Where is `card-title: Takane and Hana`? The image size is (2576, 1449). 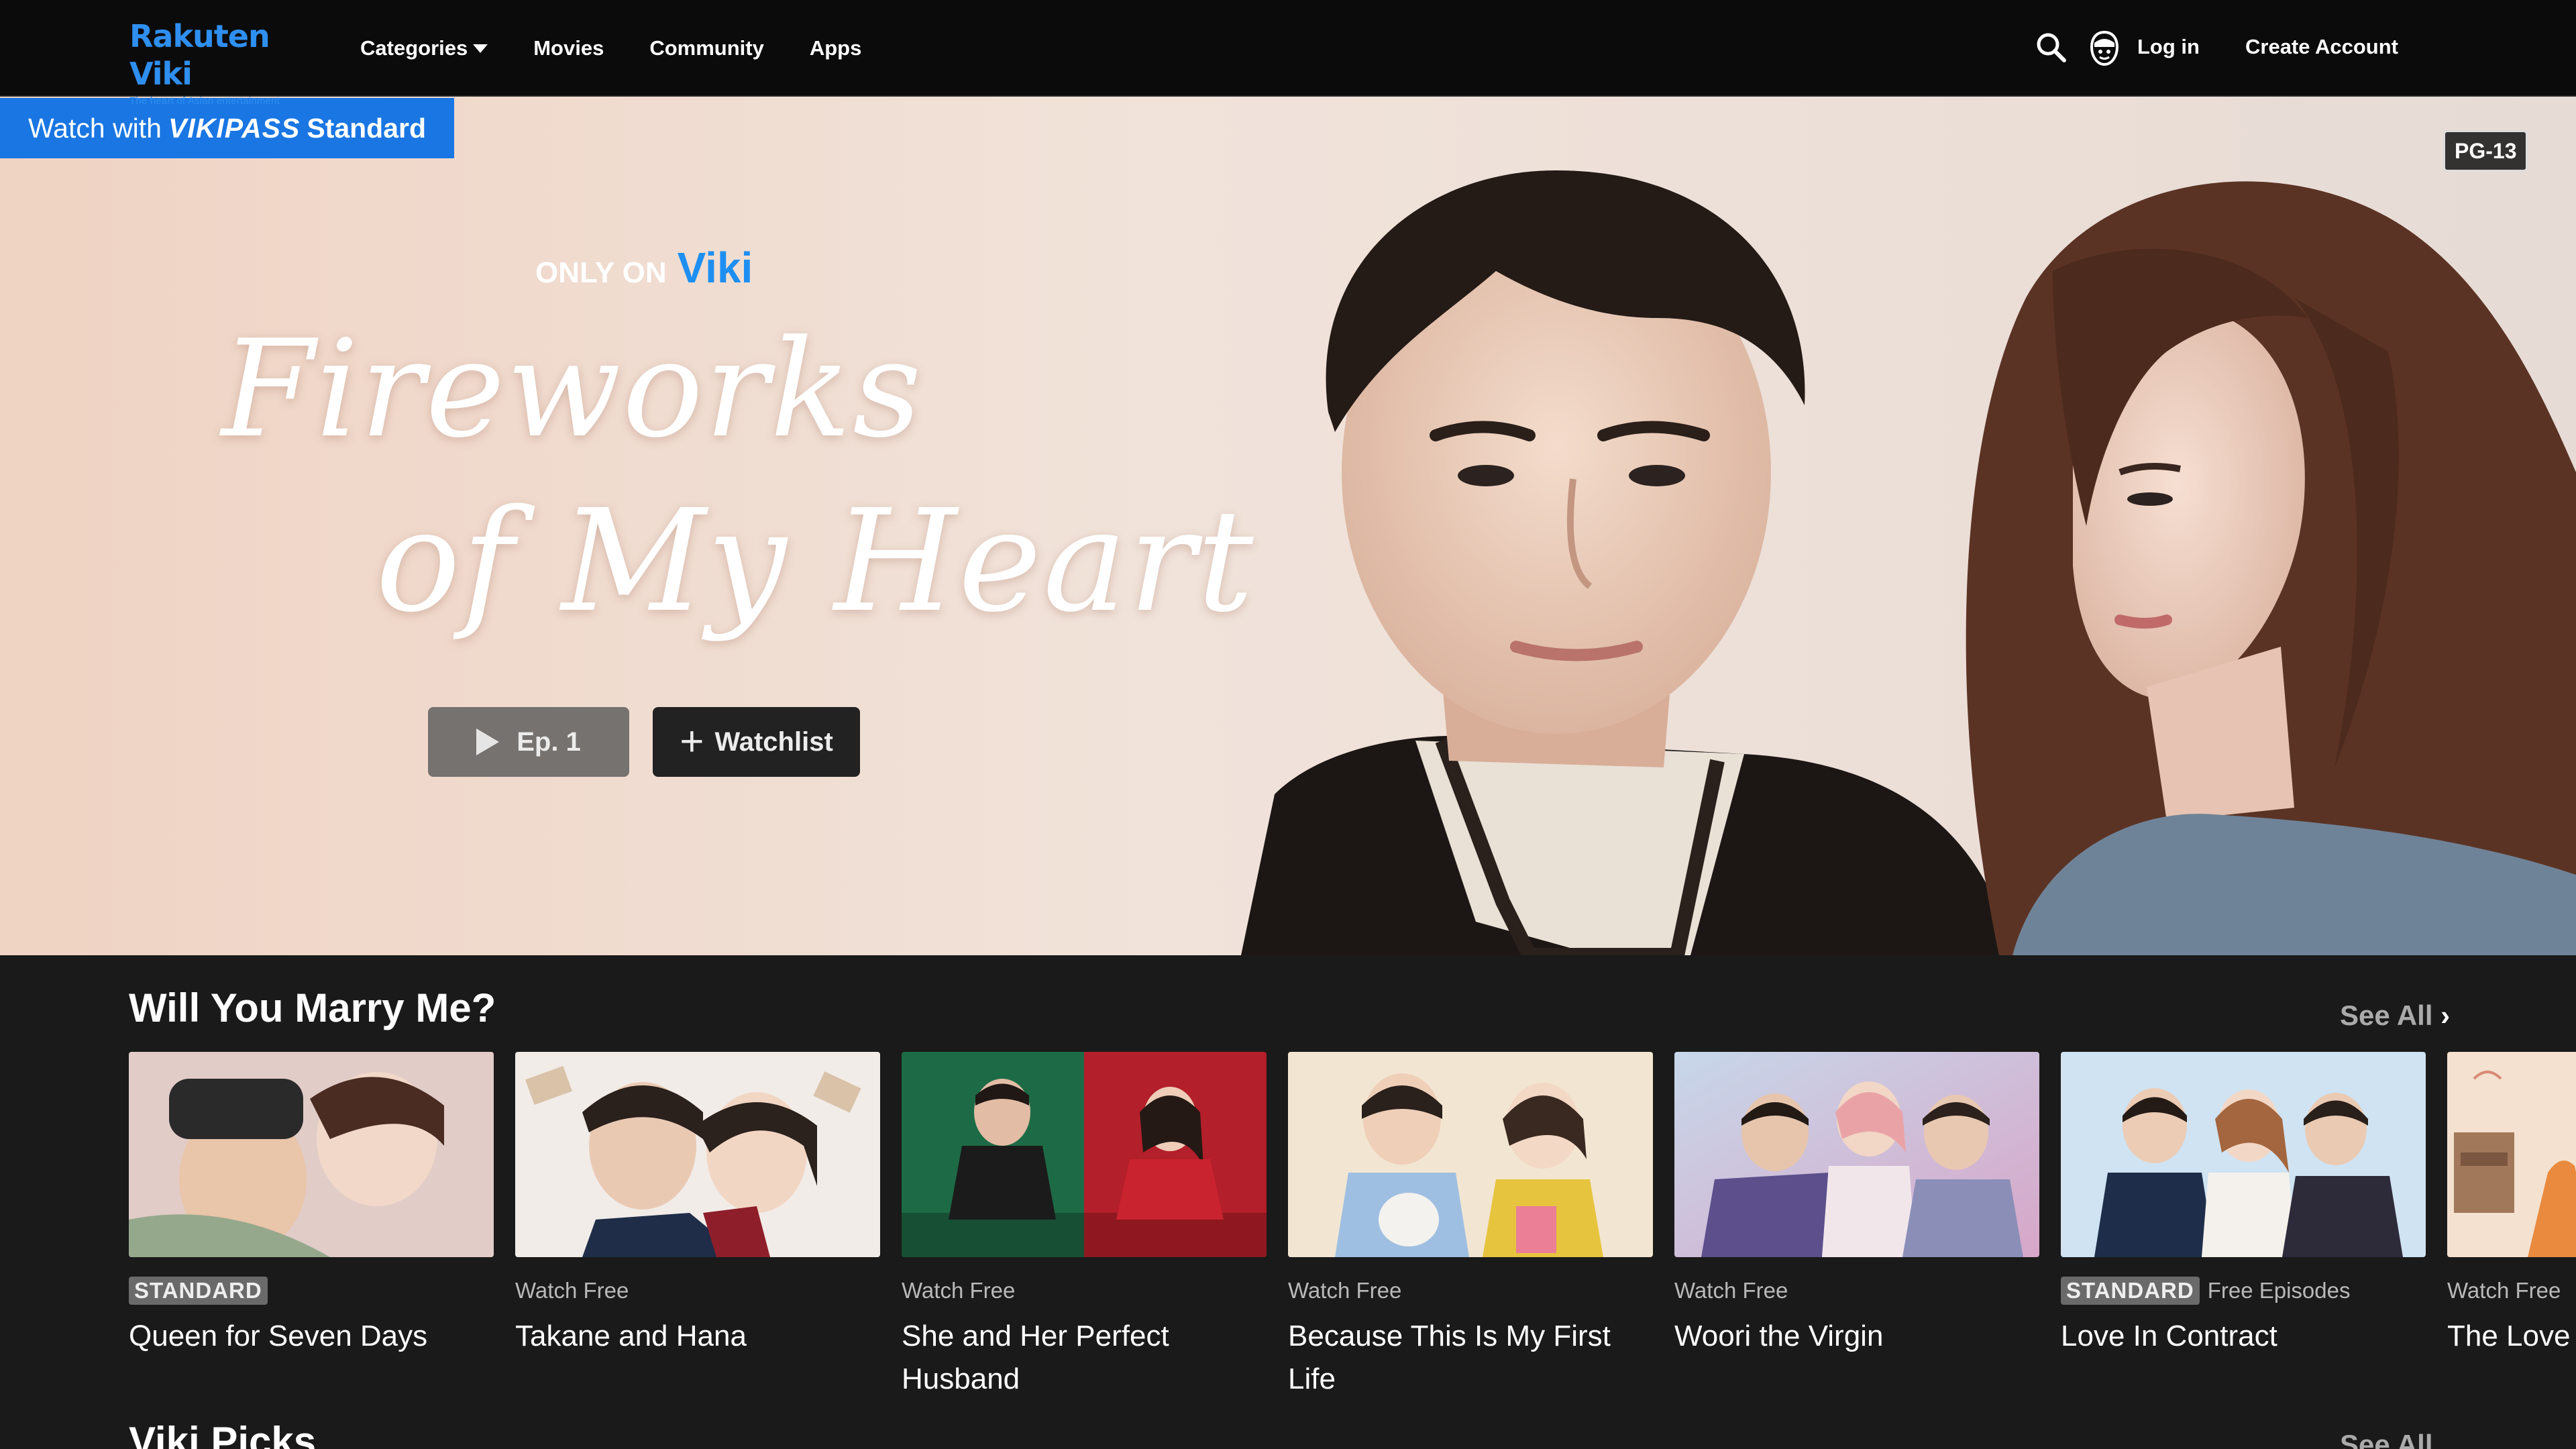 card-title: Takane and Hana is located at coordinates (631, 1336).